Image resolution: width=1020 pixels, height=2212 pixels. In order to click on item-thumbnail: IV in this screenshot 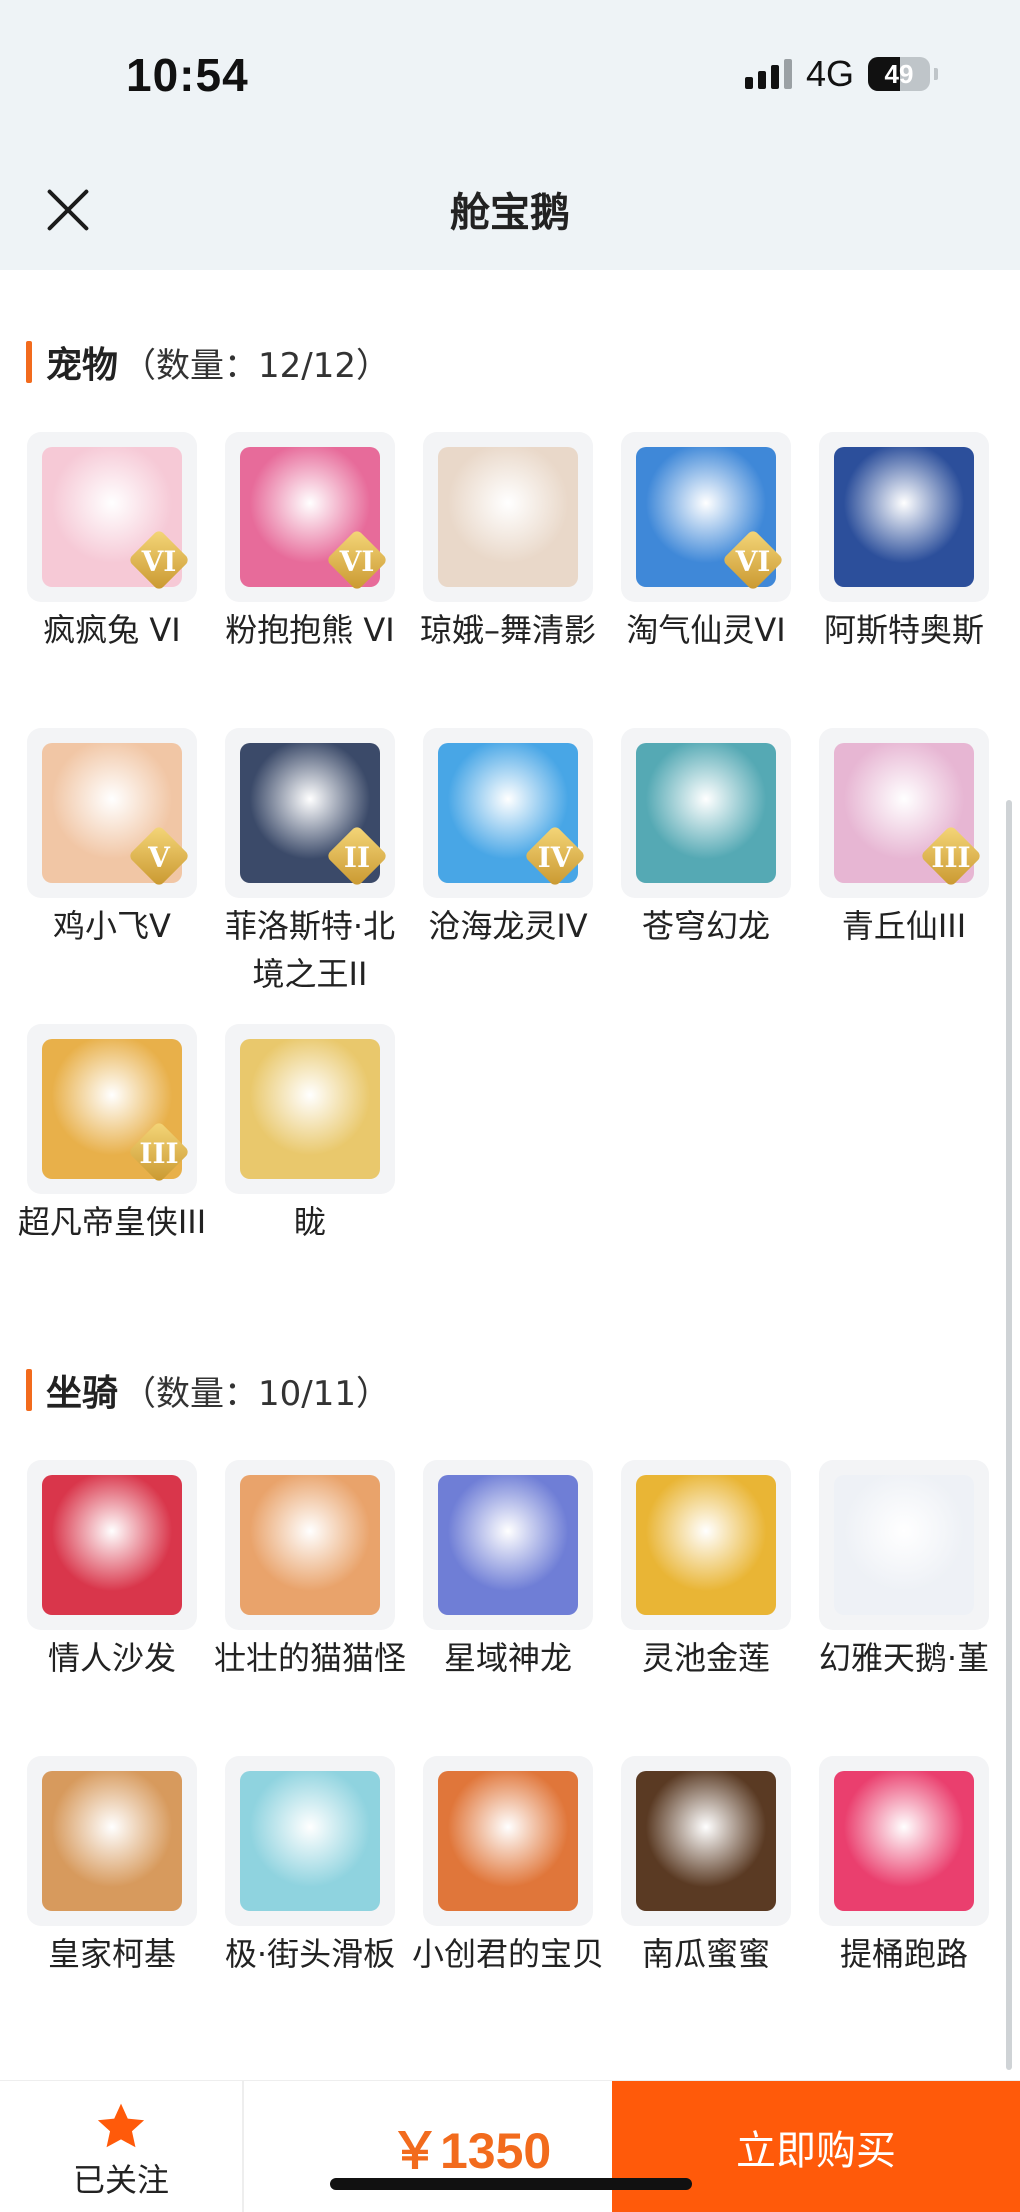, I will do `click(508, 813)`.